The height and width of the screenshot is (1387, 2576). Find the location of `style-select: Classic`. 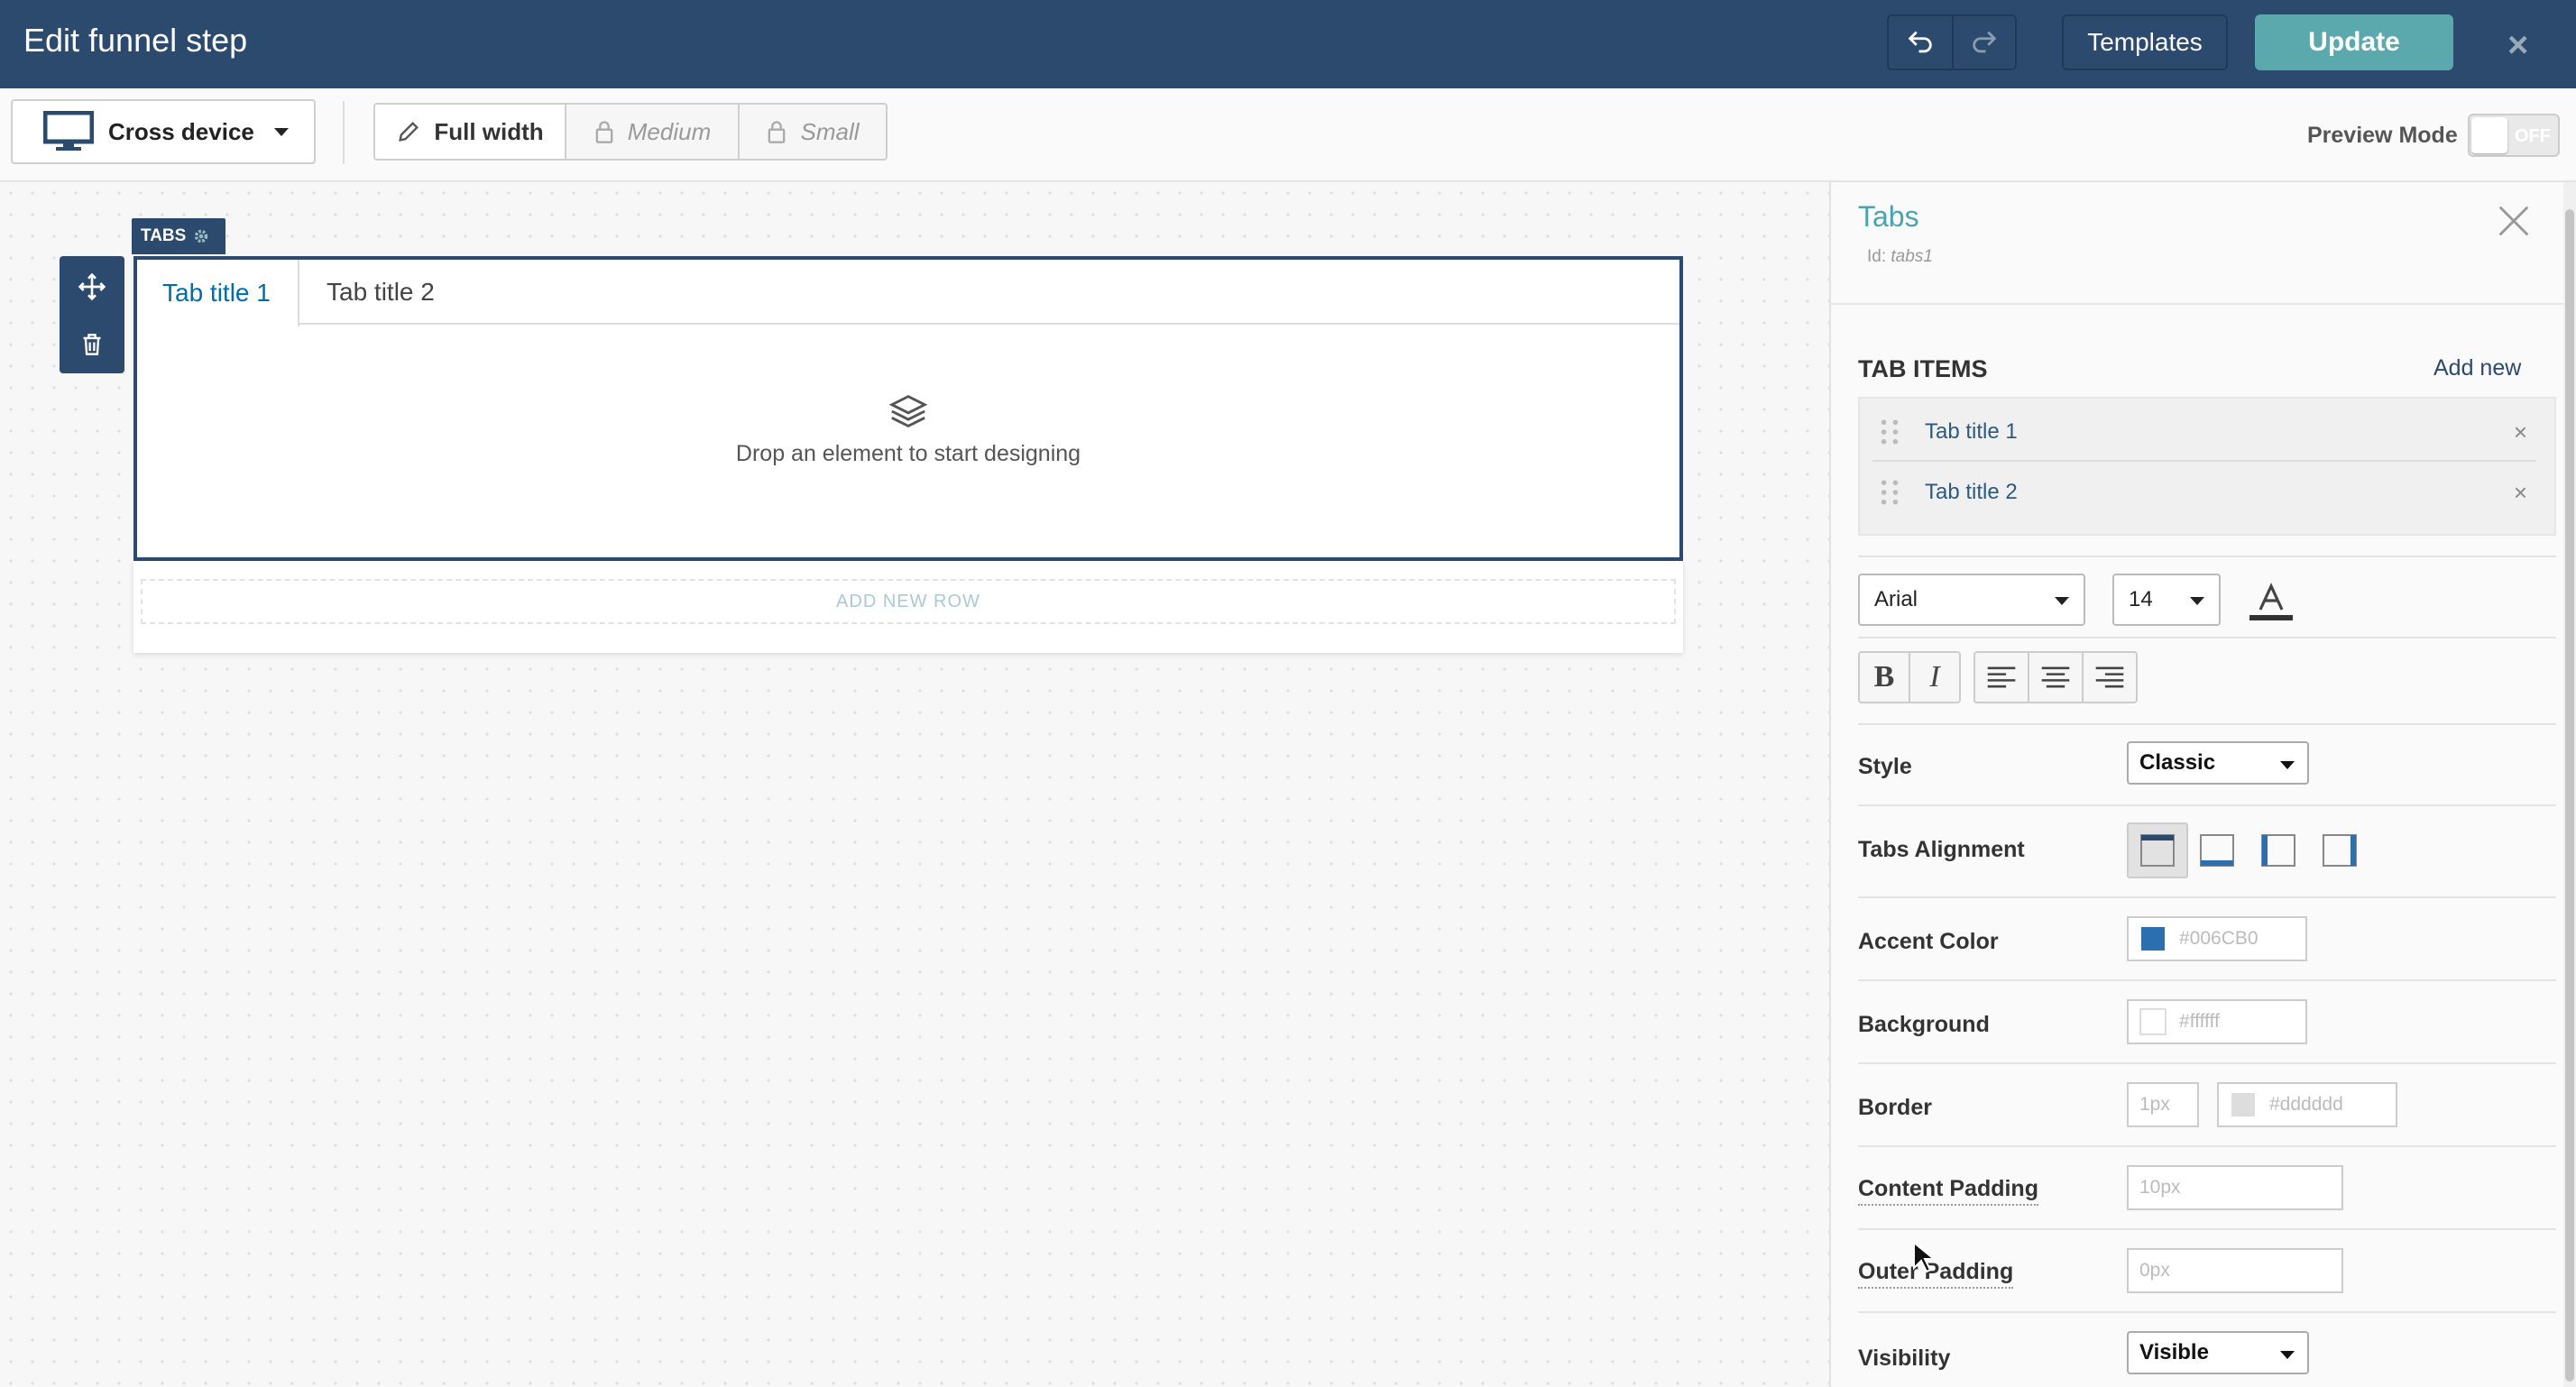

style-select: Classic is located at coordinates (2218, 763).